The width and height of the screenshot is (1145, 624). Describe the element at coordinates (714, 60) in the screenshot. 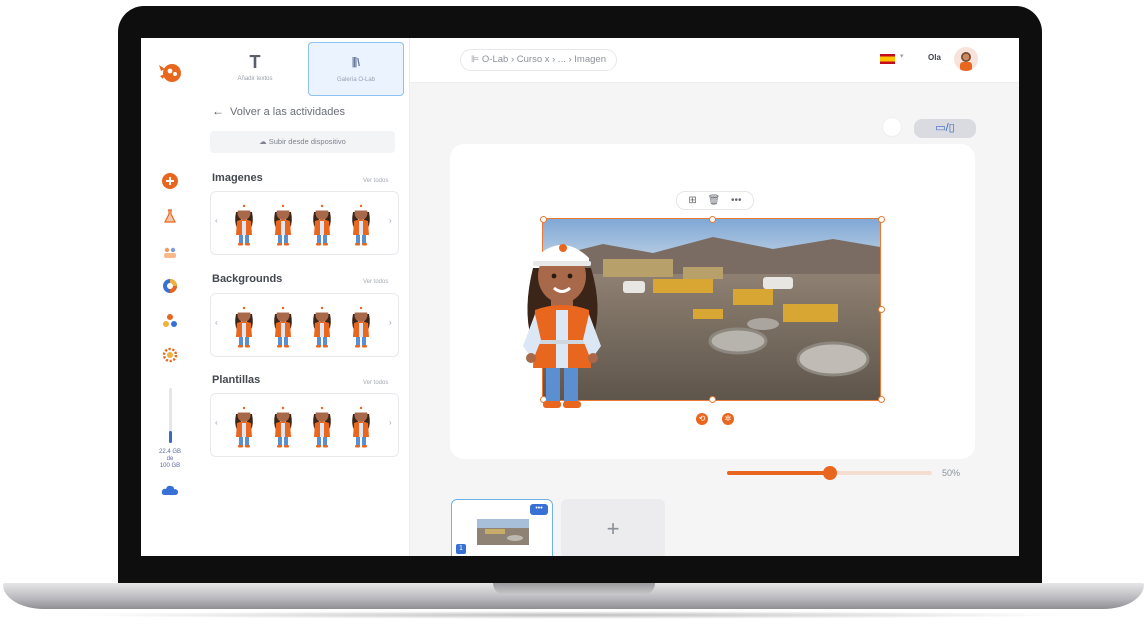

I see `top-bar: ⊫ O-Lab › Curso x › ... › Imagen ▾ Ola` at that location.